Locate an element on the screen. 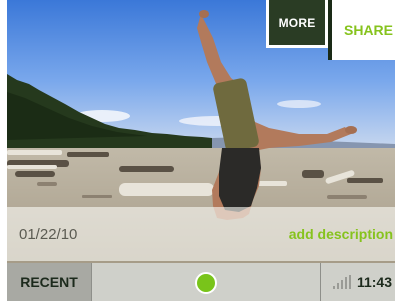  photo-date: 01/22/10 is located at coordinates (48, 234).